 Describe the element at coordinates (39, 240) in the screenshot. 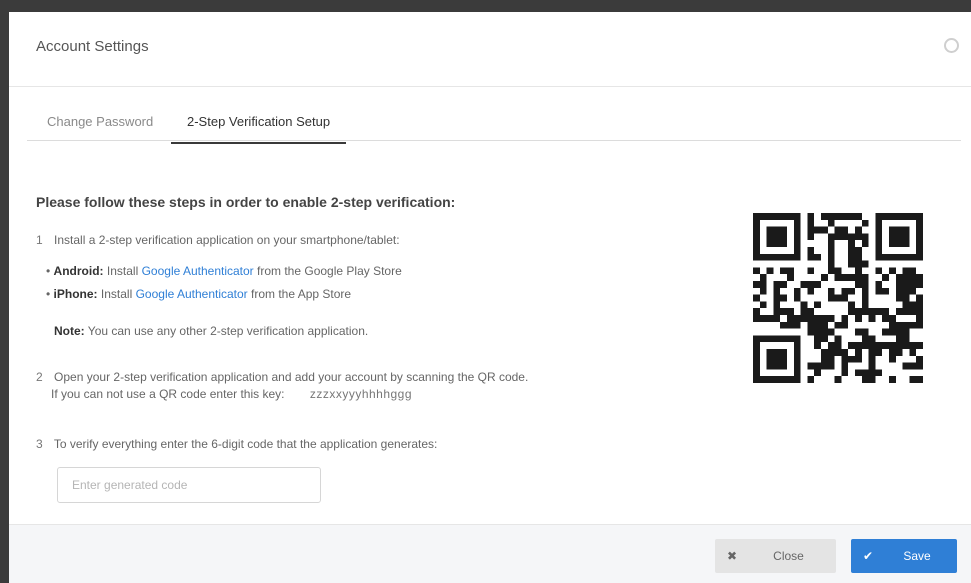

I see `step-1-number: 1` at that location.